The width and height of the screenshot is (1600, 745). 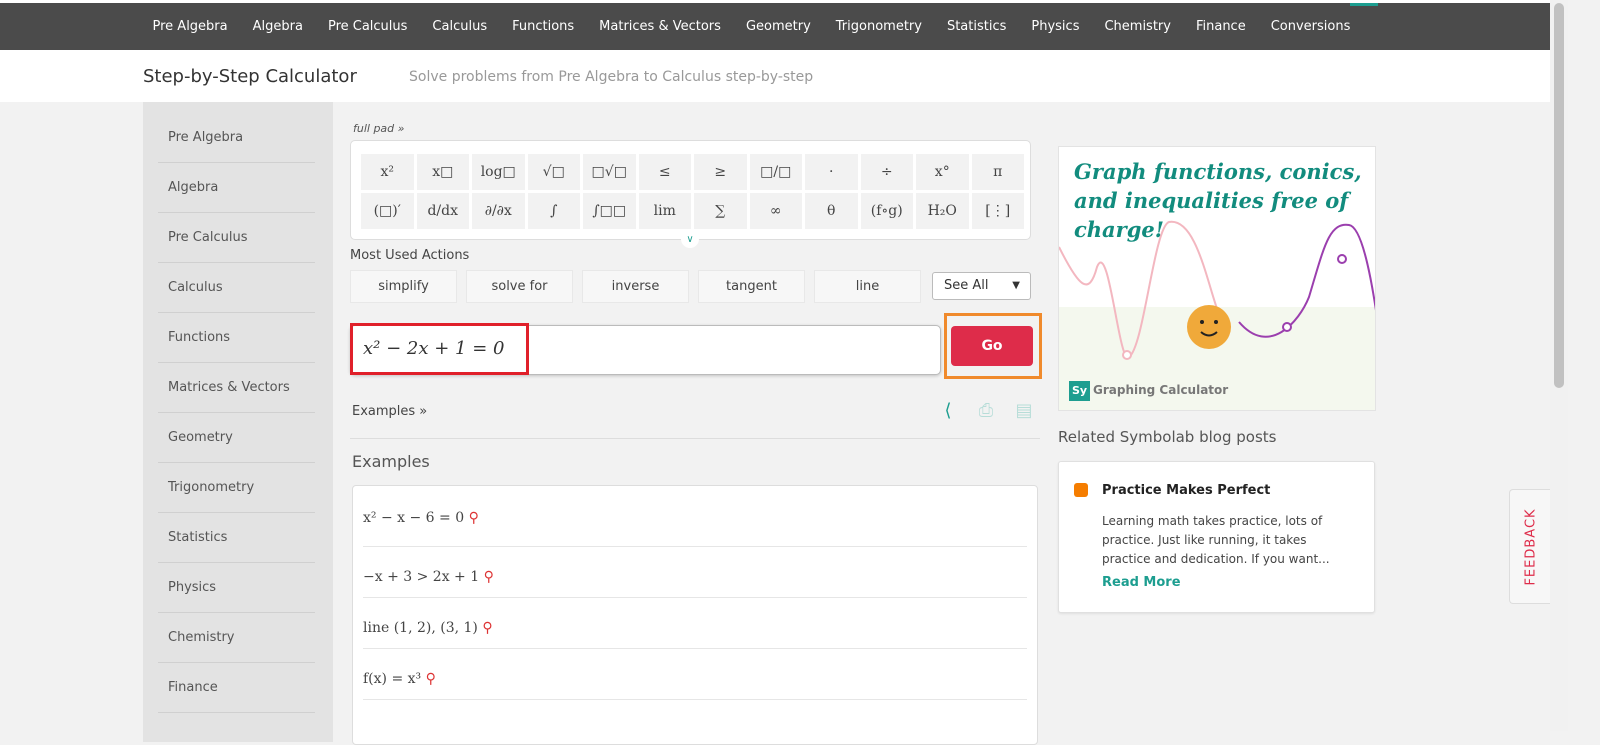 I want to click on blog-post-title: Practice Makes Perfect, so click(x=1186, y=490).